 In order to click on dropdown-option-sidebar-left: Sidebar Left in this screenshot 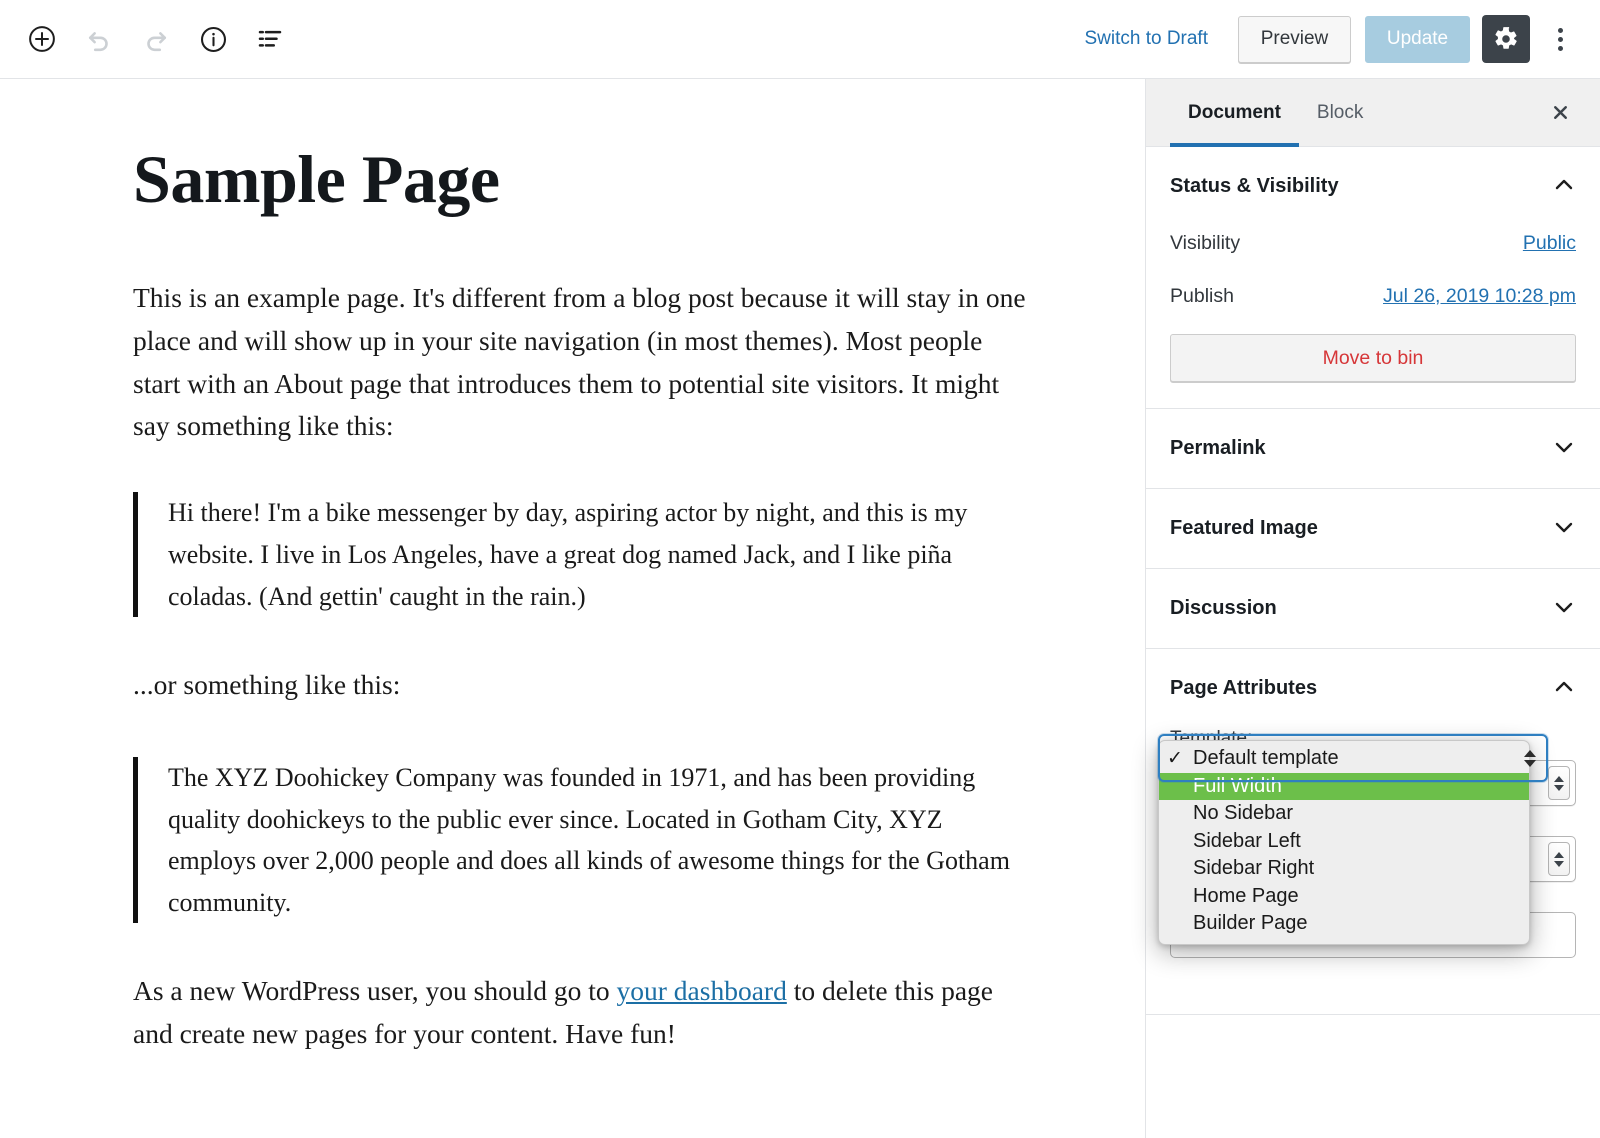, I will do `click(1344, 842)`.